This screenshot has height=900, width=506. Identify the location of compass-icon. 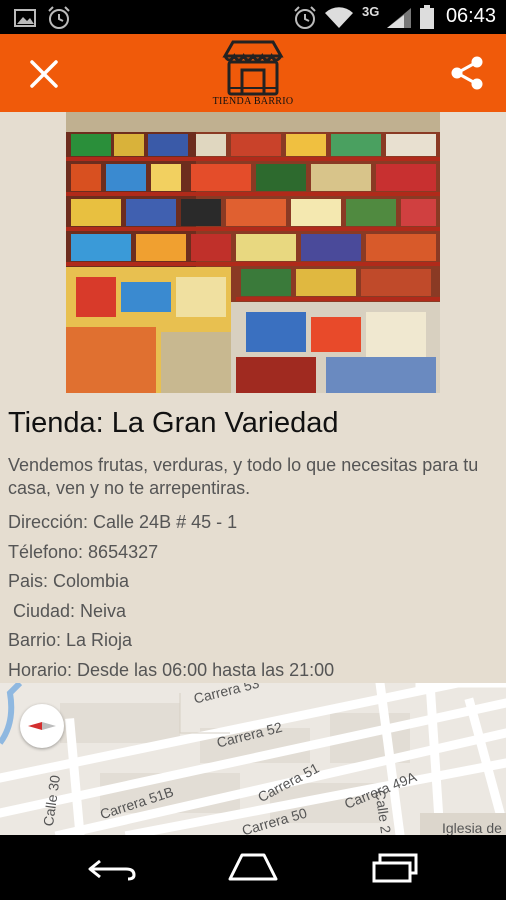
(42, 726).